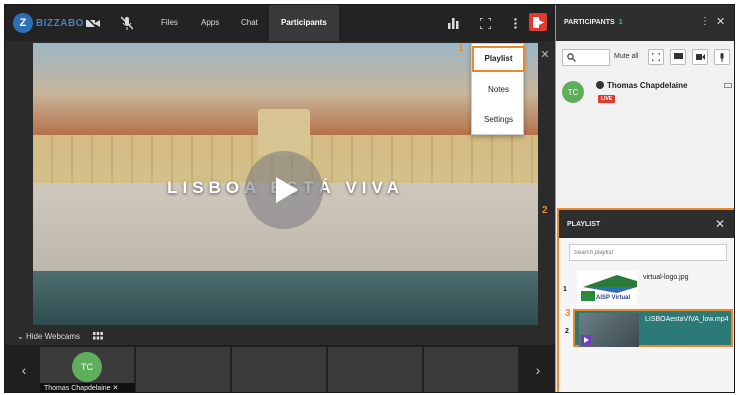 The height and width of the screenshot is (395, 739). I want to click on participant-name: Thomas Chapdelaine, so click(641, 85).